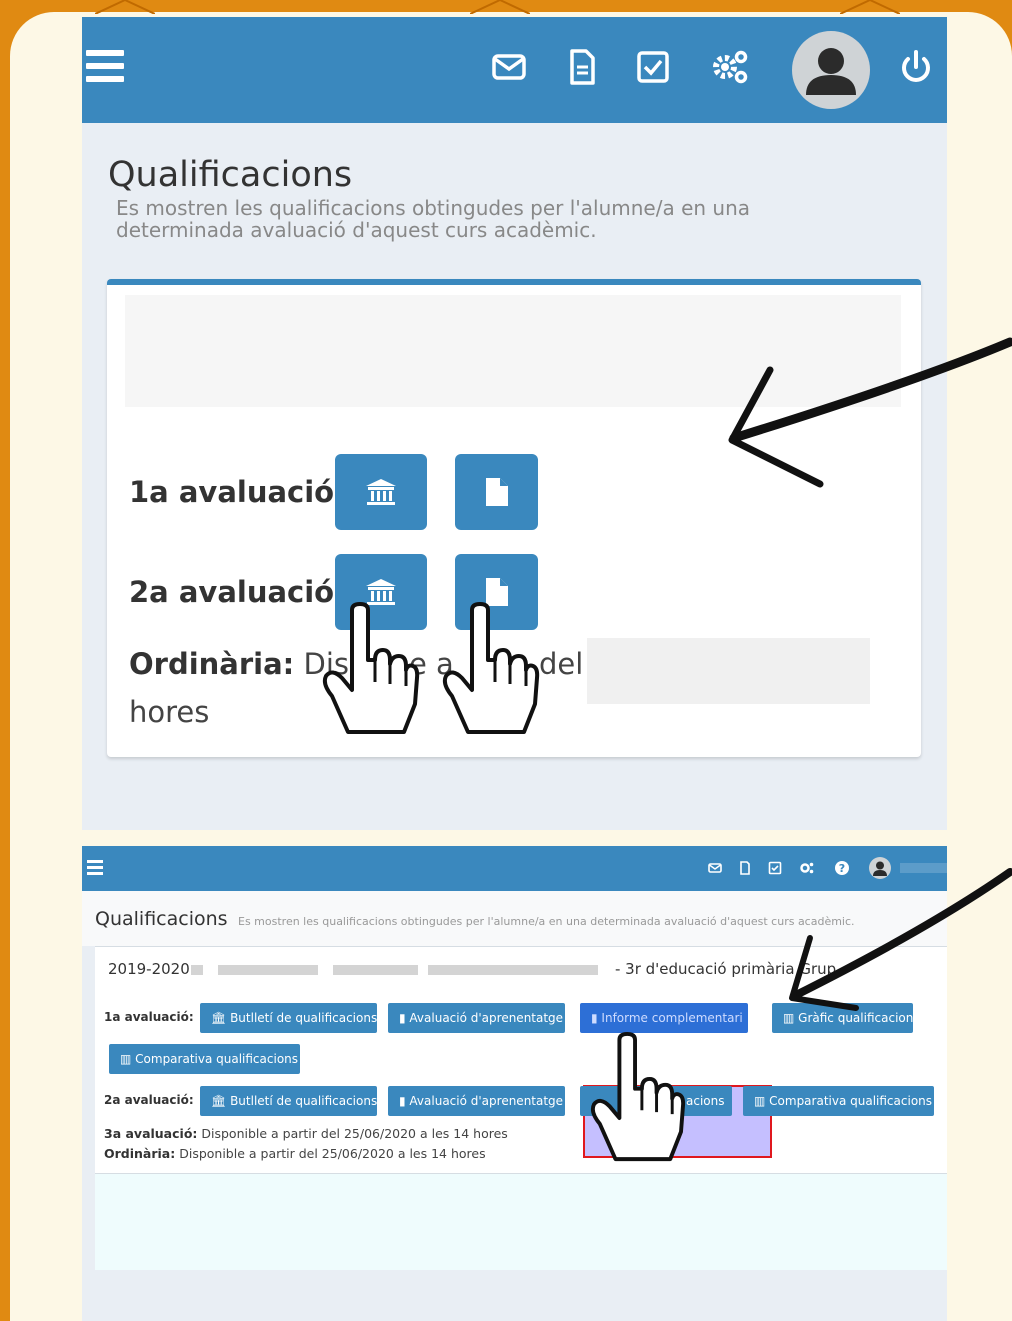 This screenshot has width=1012, height=1321. What do you see at coordinates (288, 1101) in the screenshot?
I see `eval-2-butlleti-button: 🏛 Butlletí de qualificacions` at bounding box center [288, 1101].